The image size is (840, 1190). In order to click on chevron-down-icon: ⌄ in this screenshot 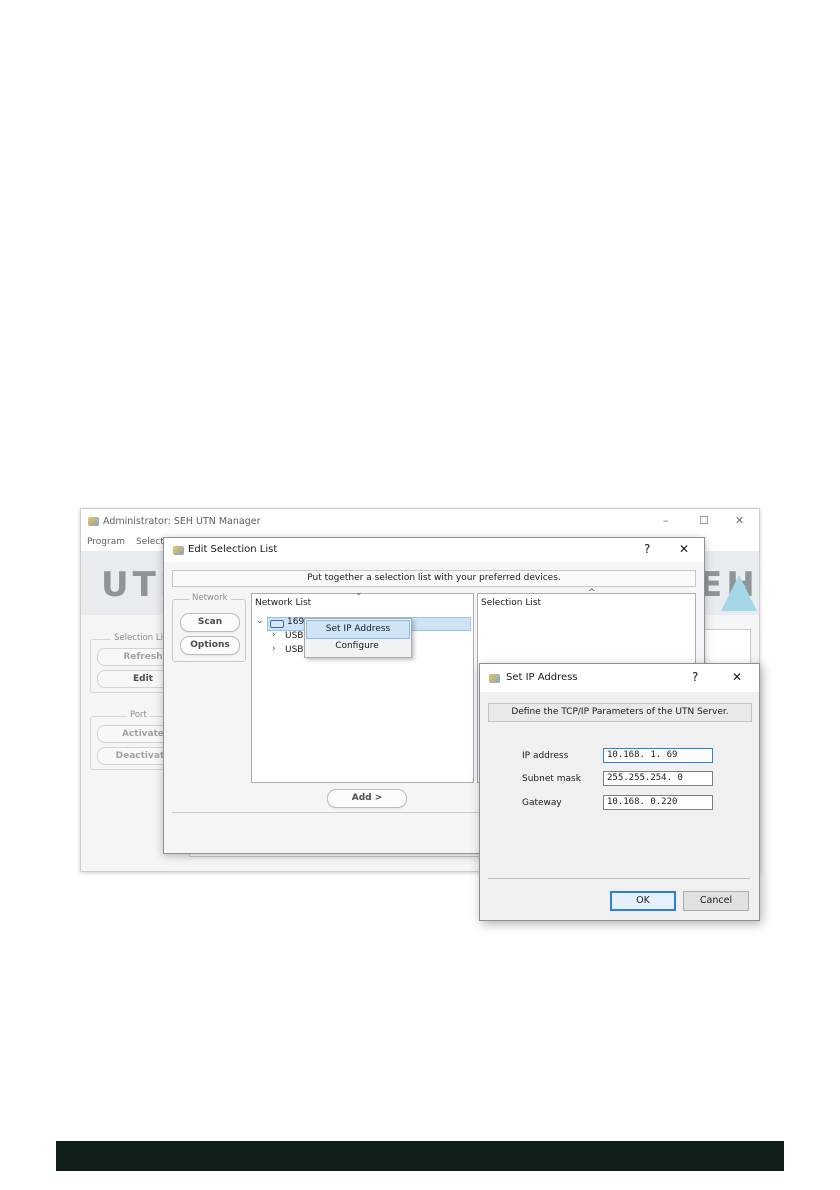, I will do `click(260, 621)`.